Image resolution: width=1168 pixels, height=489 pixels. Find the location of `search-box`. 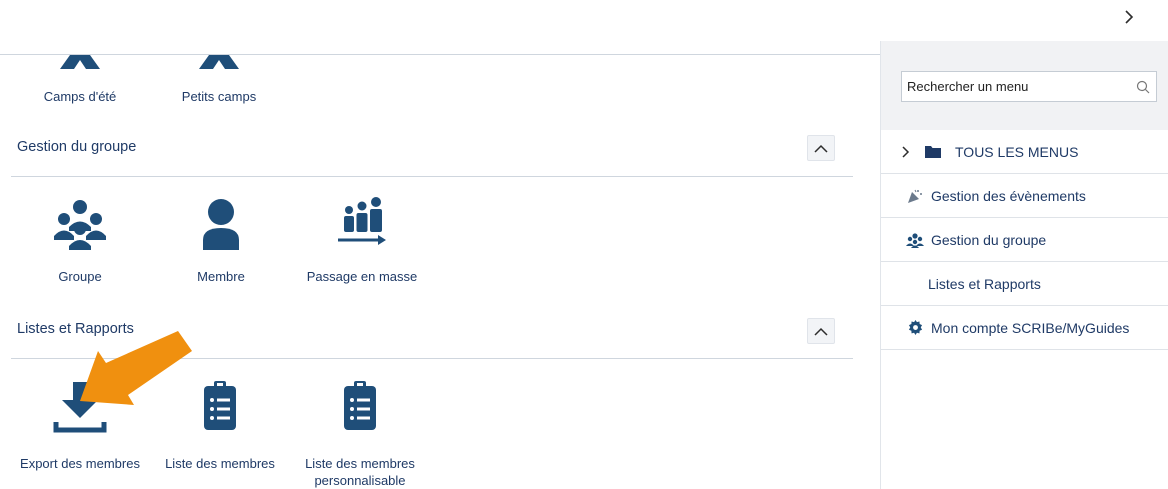

search-box is located at coordinates (1029, 86).